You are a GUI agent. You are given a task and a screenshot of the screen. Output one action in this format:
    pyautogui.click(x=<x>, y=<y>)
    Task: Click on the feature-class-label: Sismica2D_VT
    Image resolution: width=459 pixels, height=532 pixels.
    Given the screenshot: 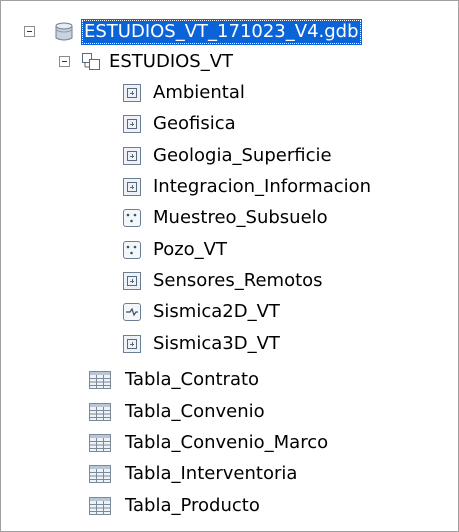 What is the action you would take?
    pyautogui.click(x=216, y=312)
    